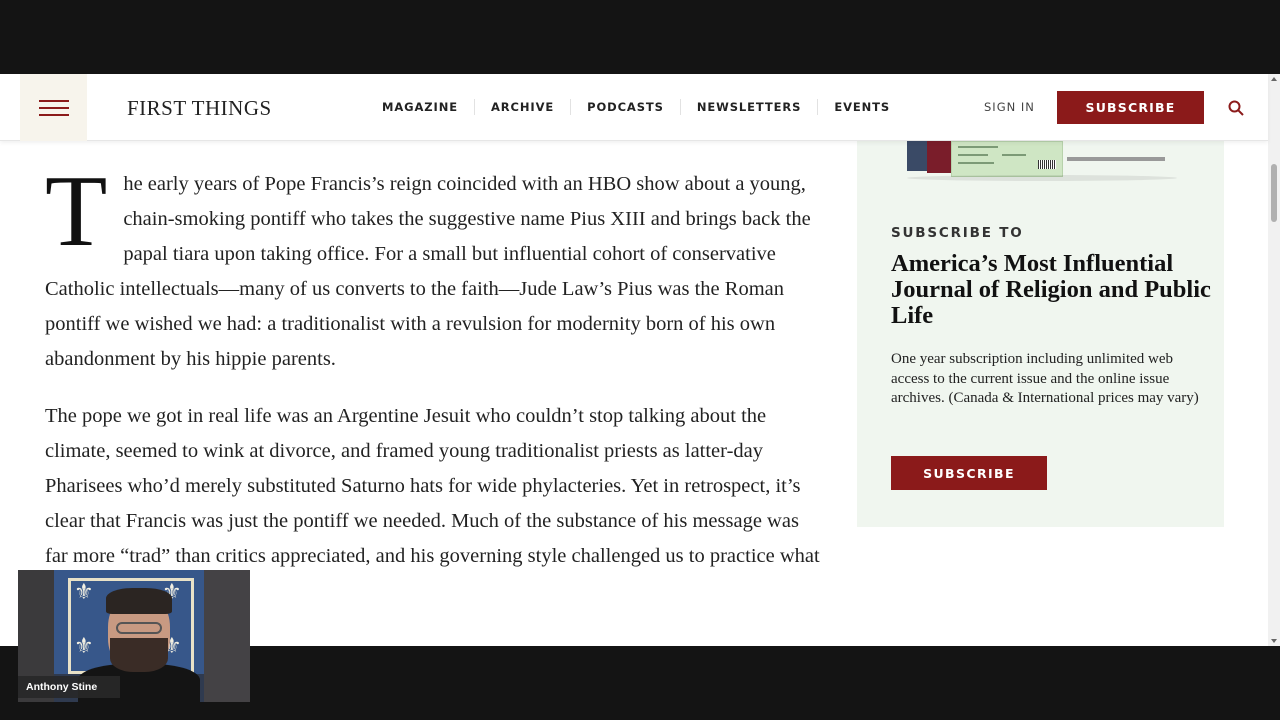 The height and width of the screenshot is (720, 1280). What do you see at coordinates (69, 687) in the screenshot?
I see `streamer-name-label: Anthony Stine` at bounding box center [69, 687].